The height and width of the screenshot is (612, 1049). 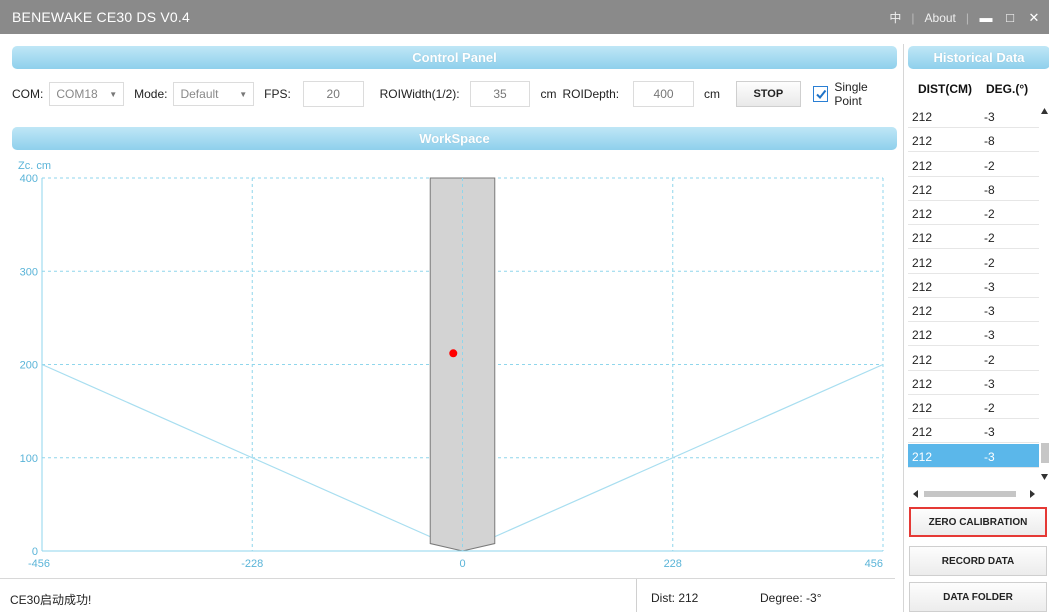 I want to click on deg-cell: -8, so click(x=989, y=189).